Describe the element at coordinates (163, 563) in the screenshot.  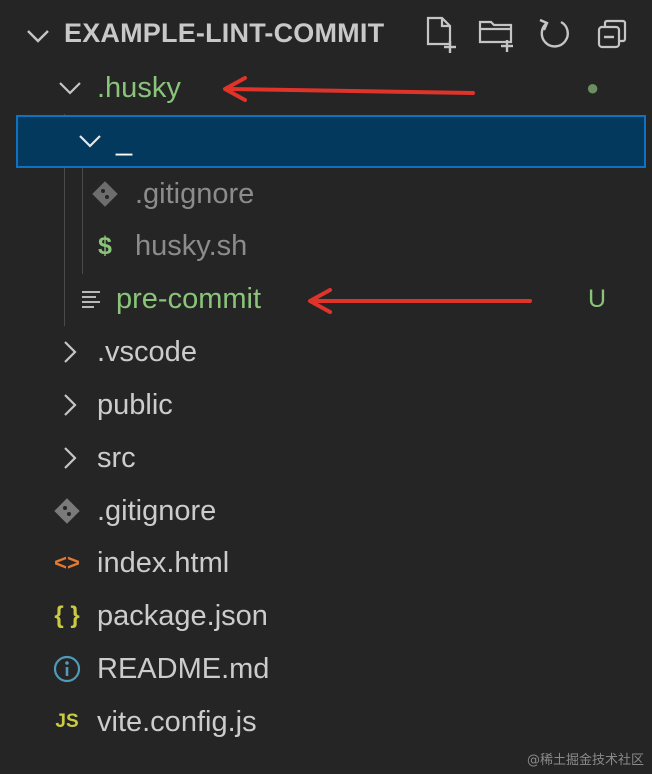
I see `tree-item-label: index.html` at that location.